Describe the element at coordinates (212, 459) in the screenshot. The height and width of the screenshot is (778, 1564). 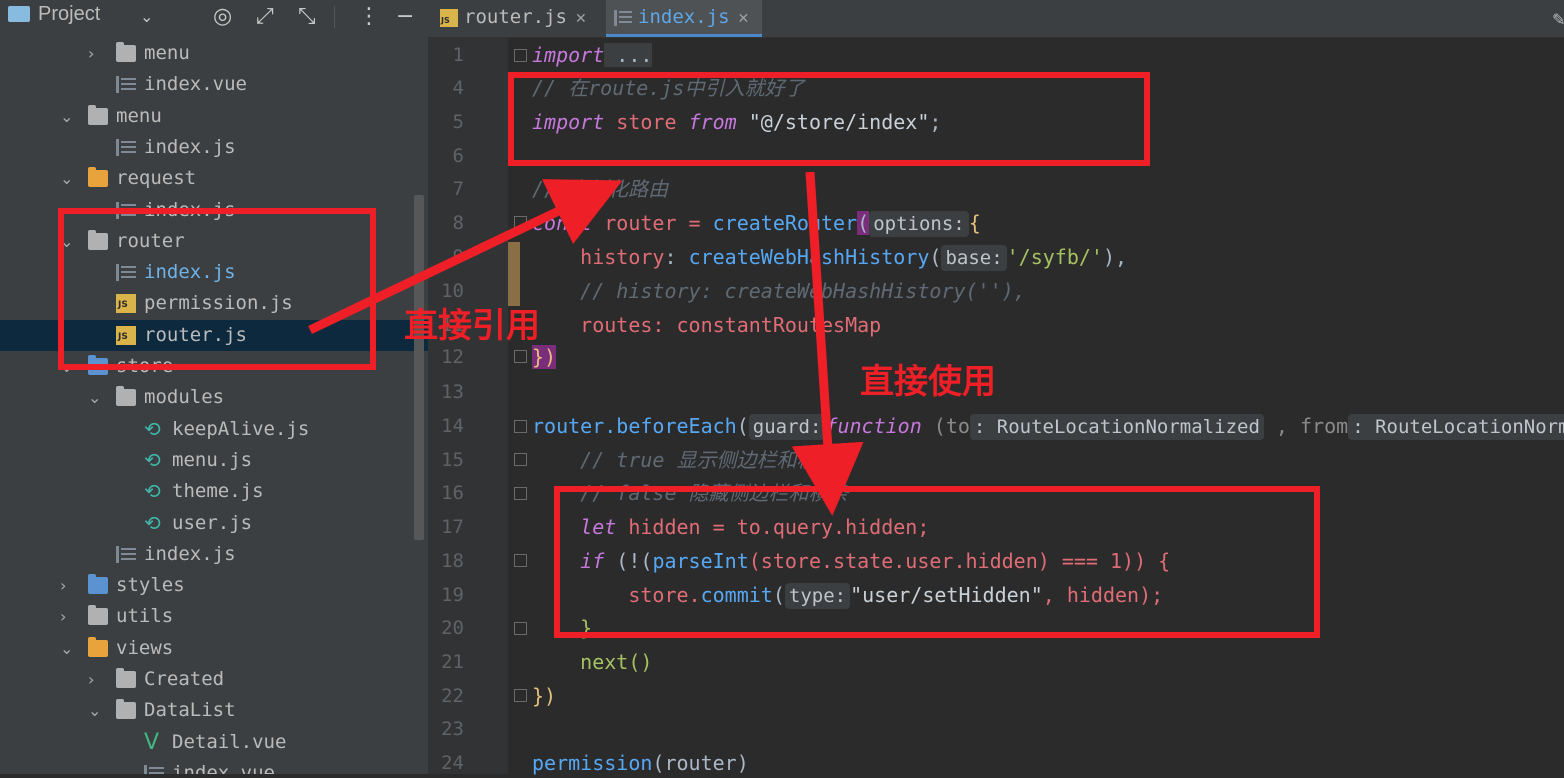
I see `tree-item-label: menu.js` at that location.